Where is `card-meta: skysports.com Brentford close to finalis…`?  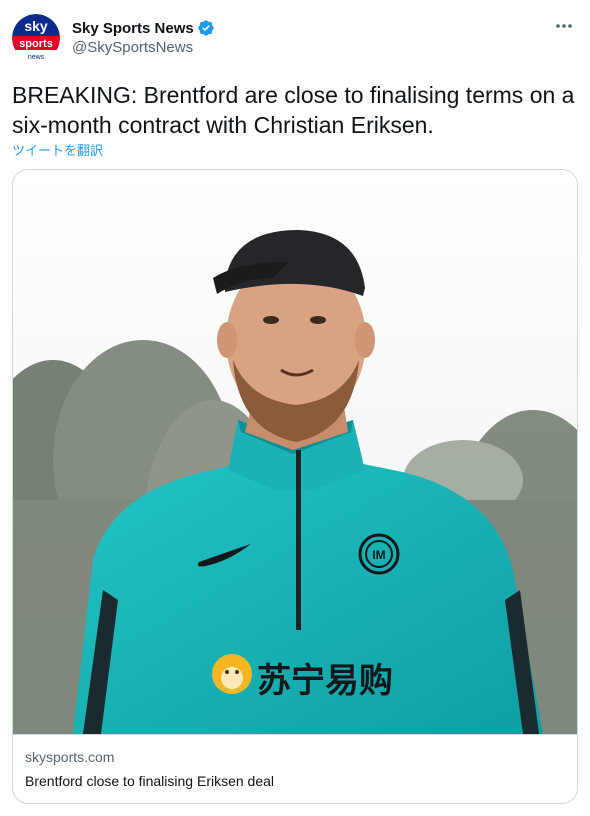 card-meta: skysports.com Brentford close to finalis… is located at coordinates (149, 769).